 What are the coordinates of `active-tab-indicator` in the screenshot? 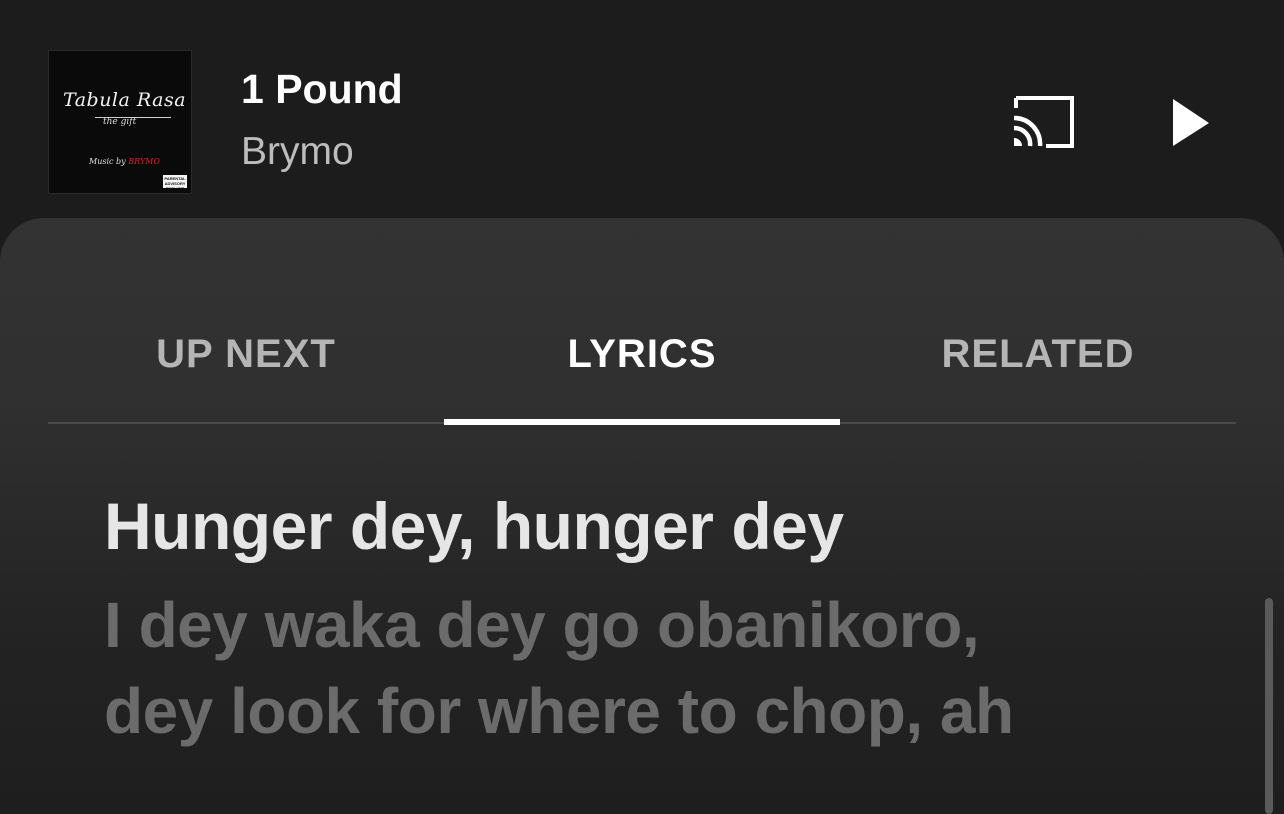 It's located at (642, 422).